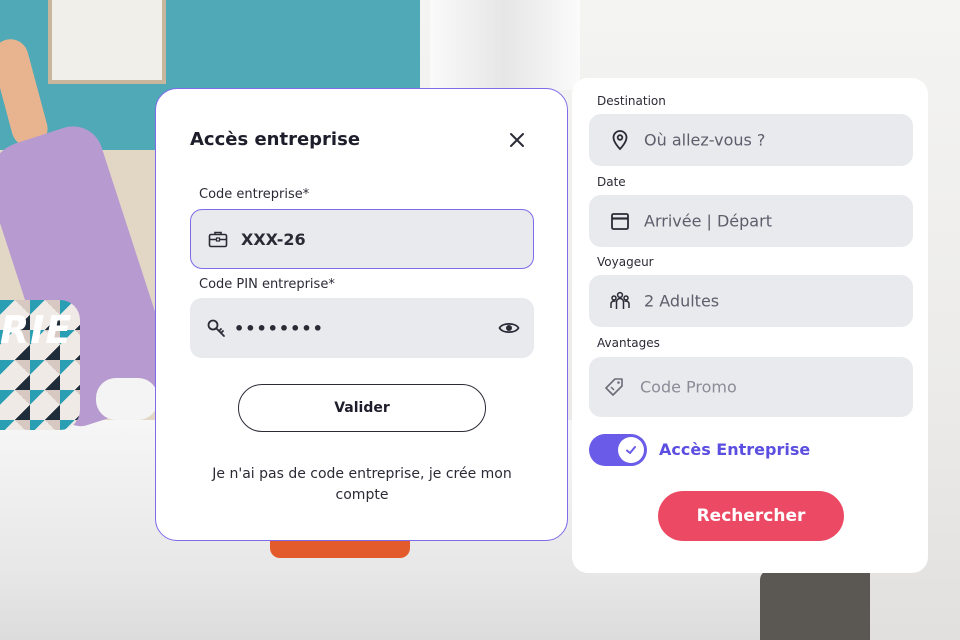 This screenshot has width=960, height=640. Describe the element at coordinates (36, 330) in the screenshot. I see `background-brand-text: RIE` at that location.